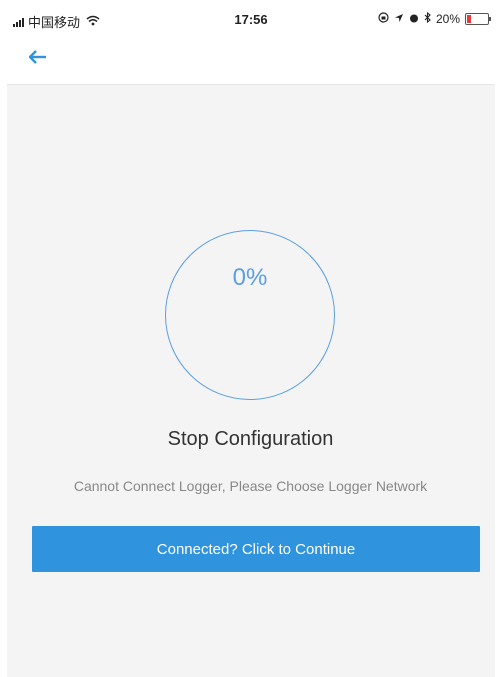 The image size is (501, 677). What do you see at coordinates (37, 57) in the screenshot?
I see `back-arrow-icon` at bounding box center [37, 57].